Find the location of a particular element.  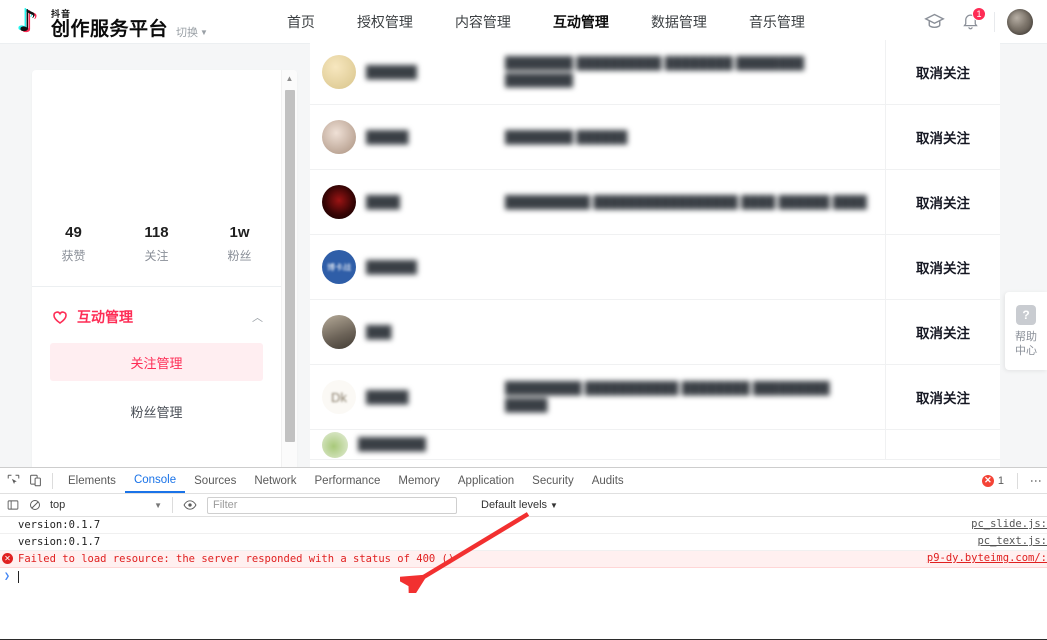

tab-sources: Sources is located at coordinates (215, 480).